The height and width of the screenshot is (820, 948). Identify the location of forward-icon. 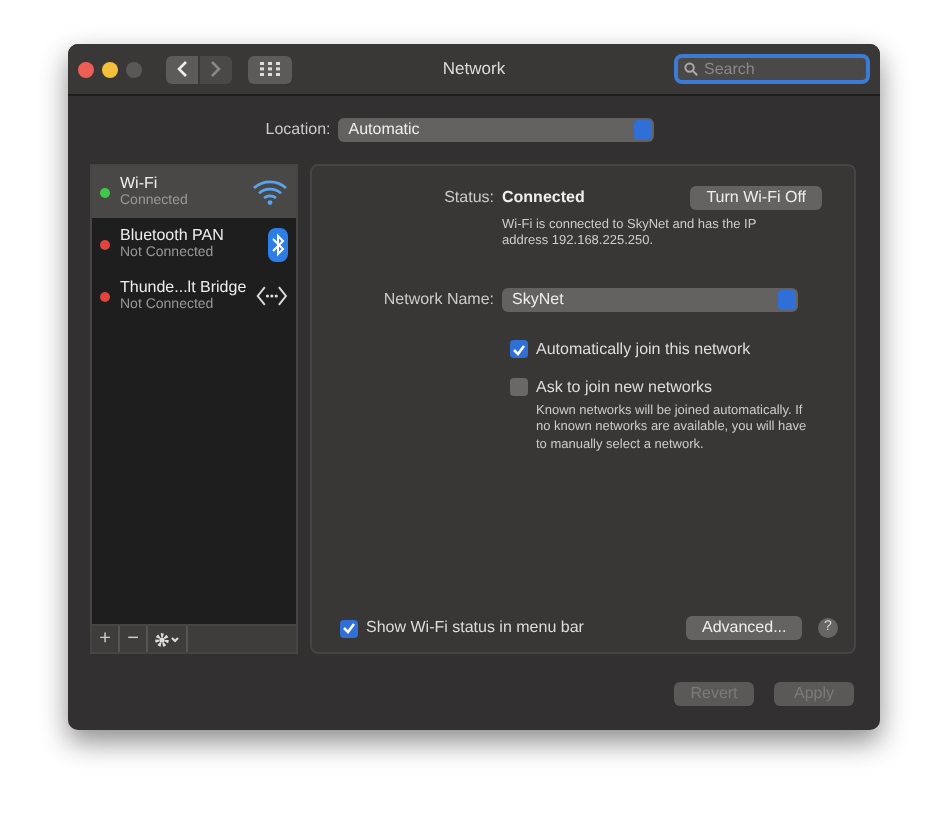
(216, 69).